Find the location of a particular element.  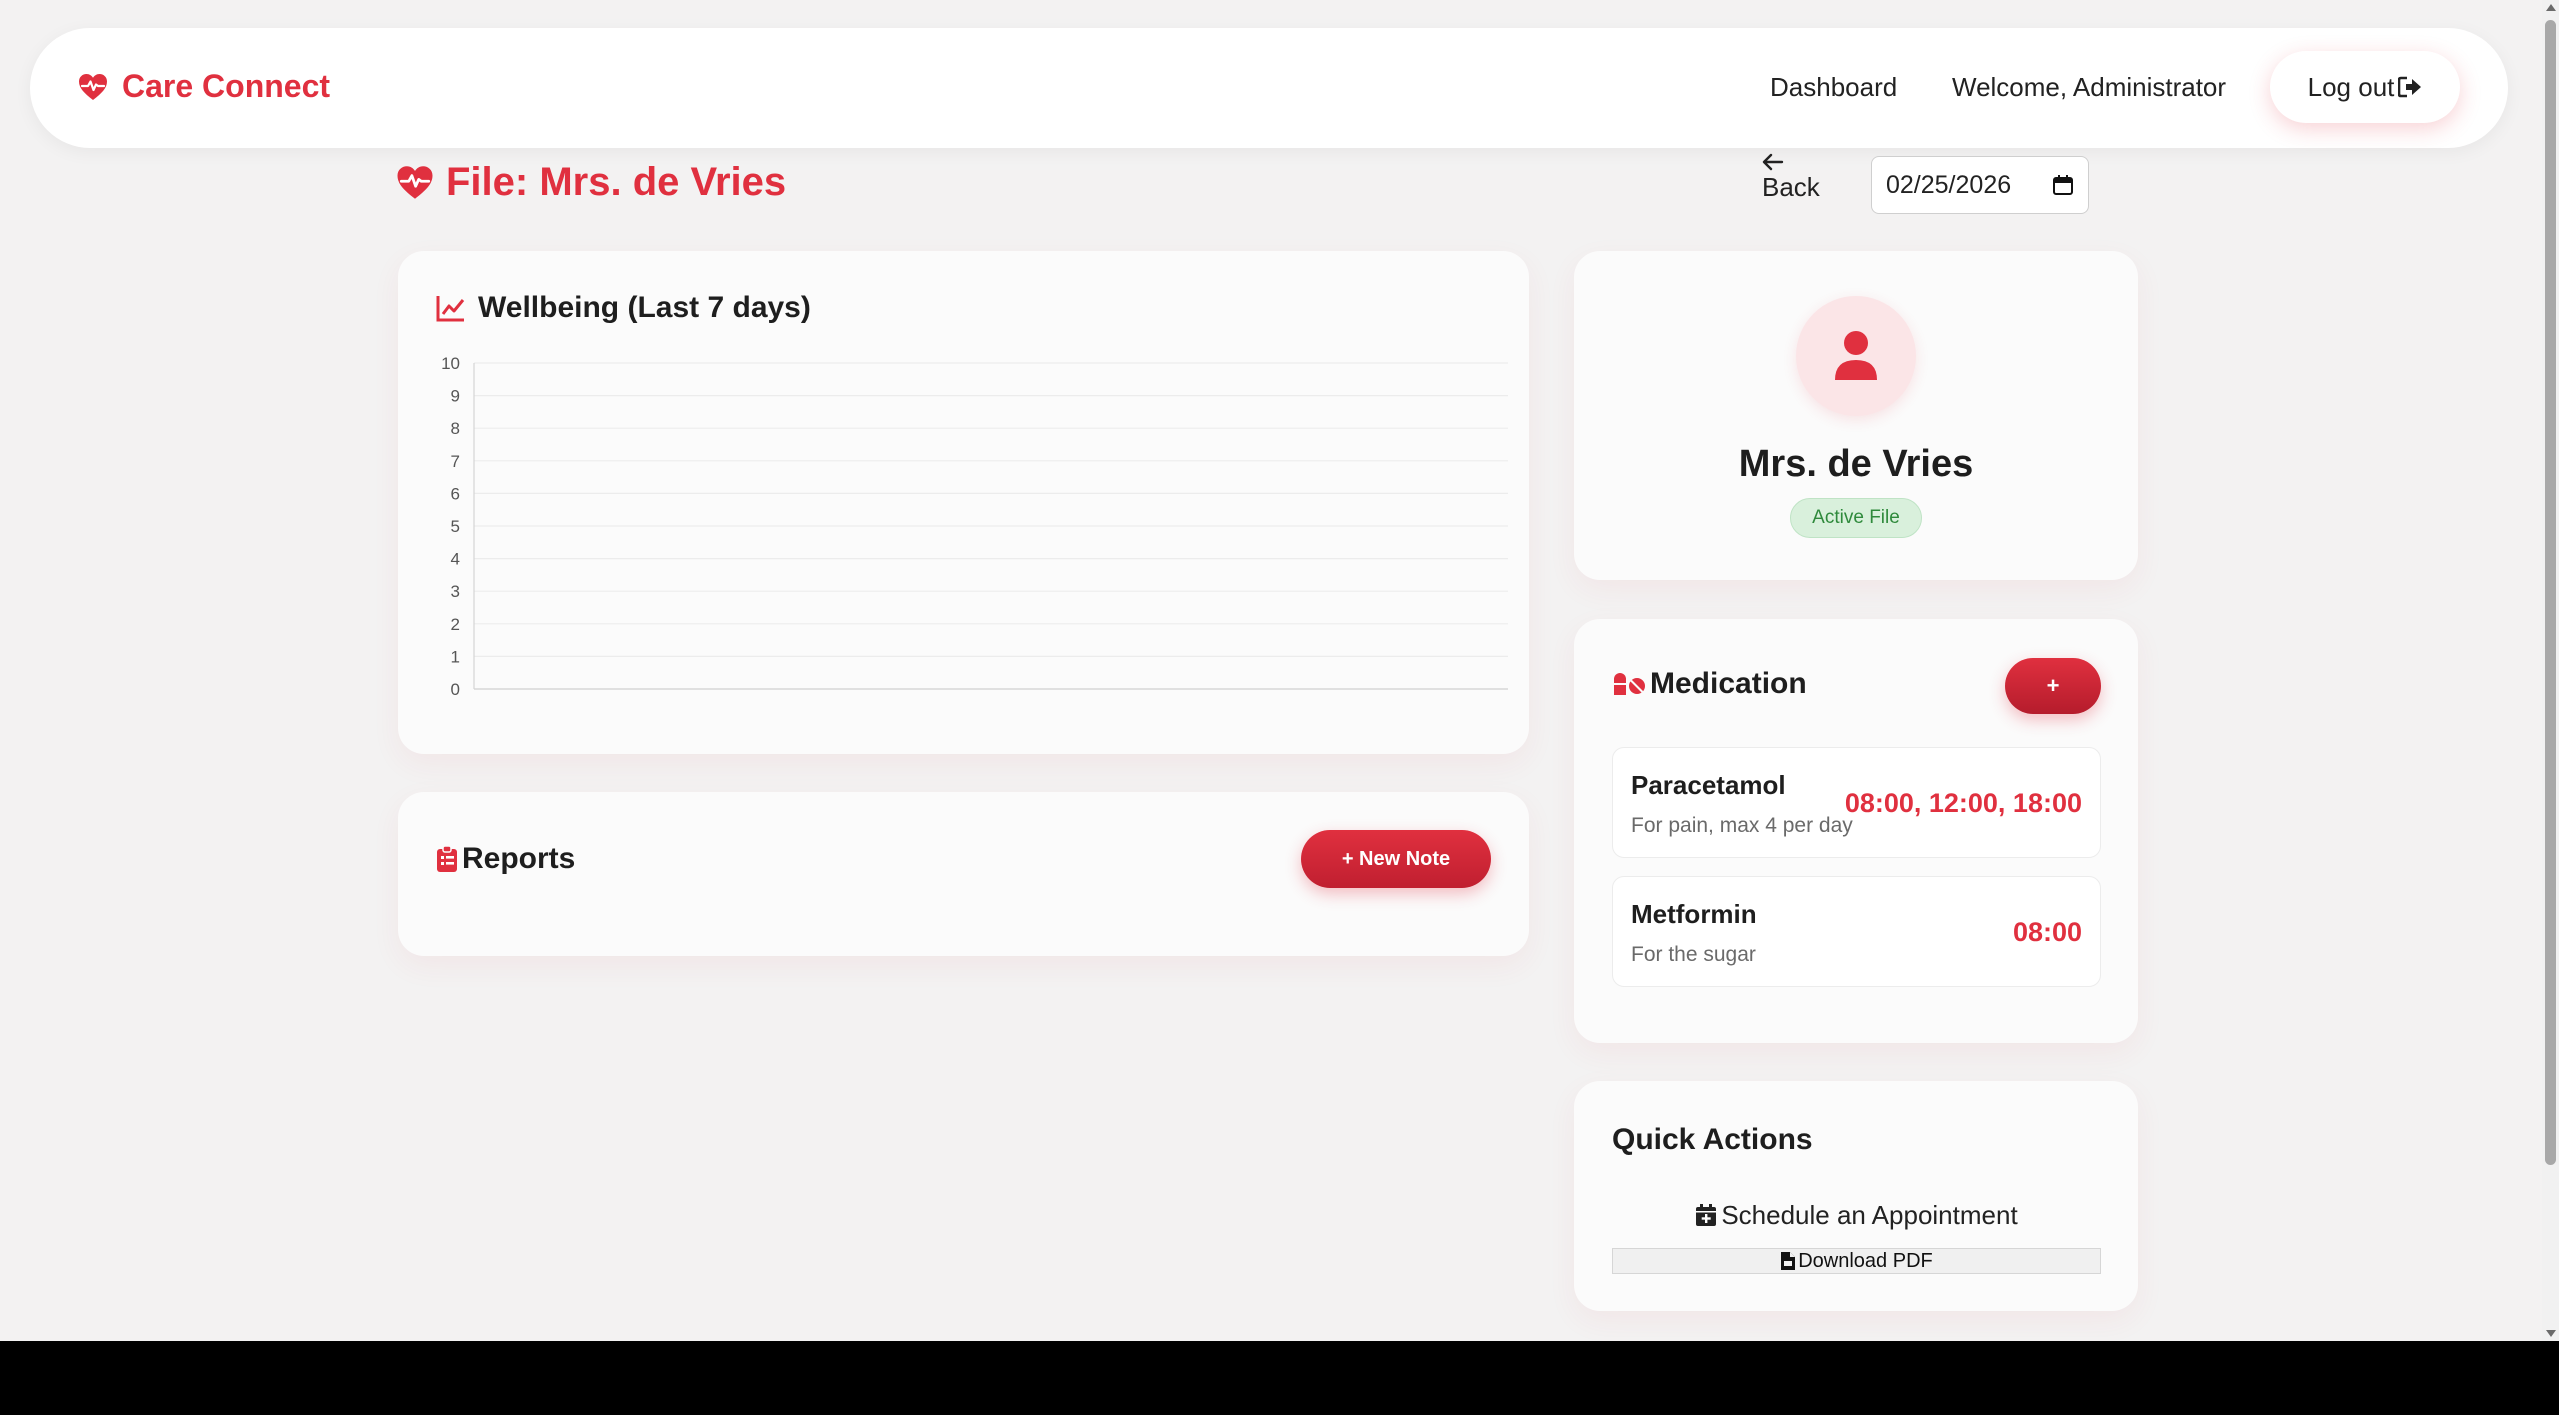

medication-name: Metformin is located at coordinates (1694, 914).